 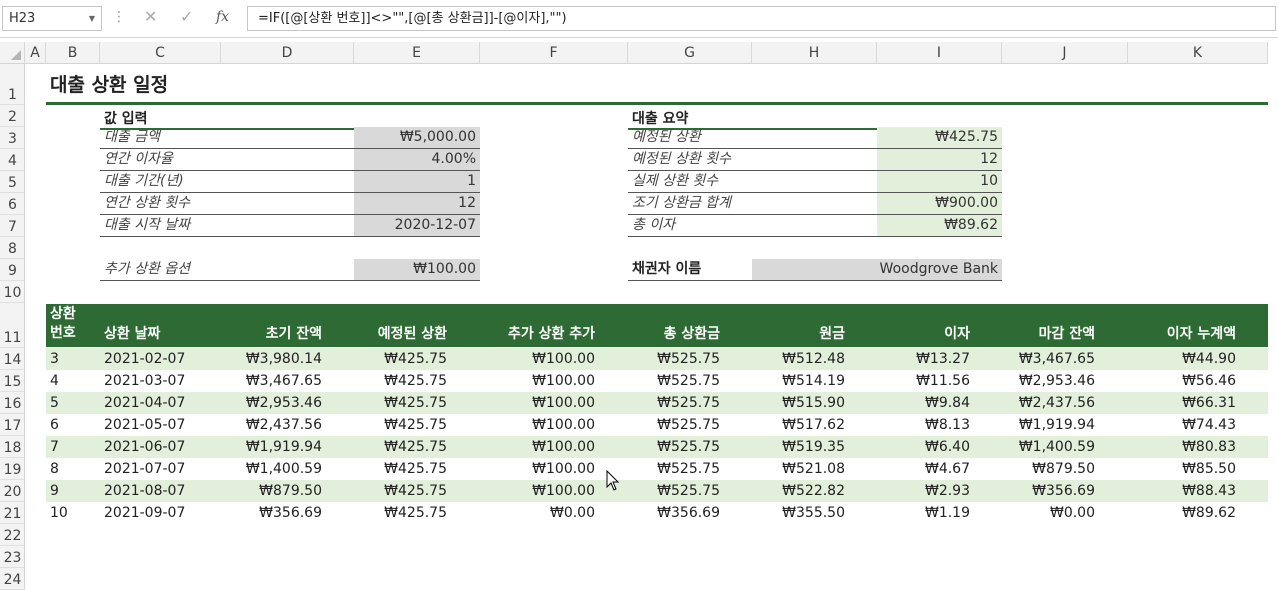 What do you see at coordinates (1198, 53) in the screenshot?
I see `column-header-k: K` at bounding box center [1198, 53].